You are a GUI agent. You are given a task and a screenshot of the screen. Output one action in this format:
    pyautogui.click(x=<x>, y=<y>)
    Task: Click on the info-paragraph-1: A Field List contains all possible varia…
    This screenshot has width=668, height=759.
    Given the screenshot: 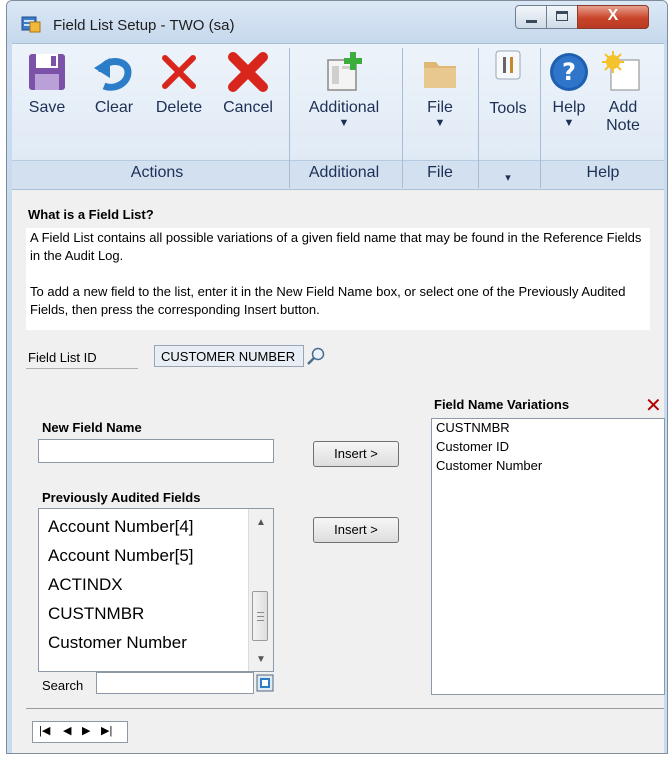 What is the action you would take?
    pyautogui.click(x=336, y=246)
    